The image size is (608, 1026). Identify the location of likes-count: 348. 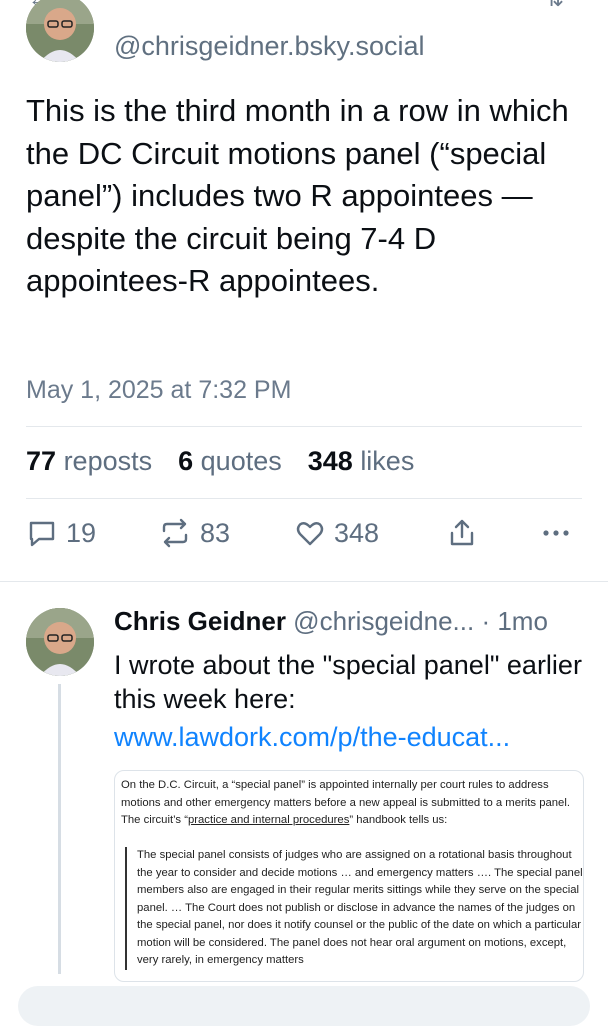
(330, 461).